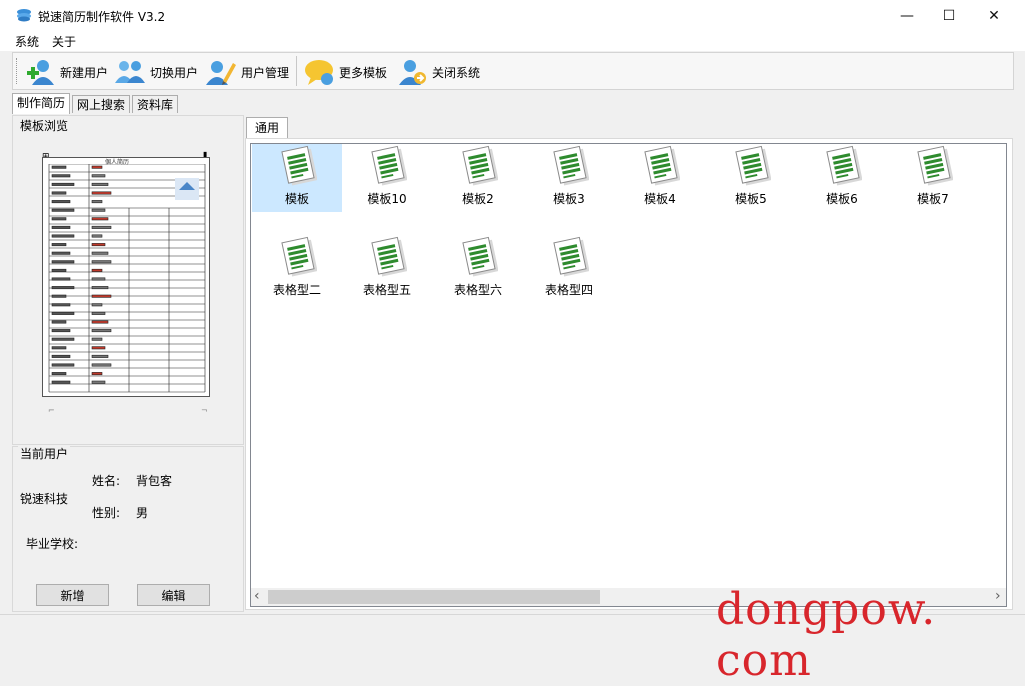 The height and width of the screenshot is (686, 1025). What do you see at coordinates (296, 199) in the screenshot?
I see `template-label: 模板` at bounding box center [296, 199].